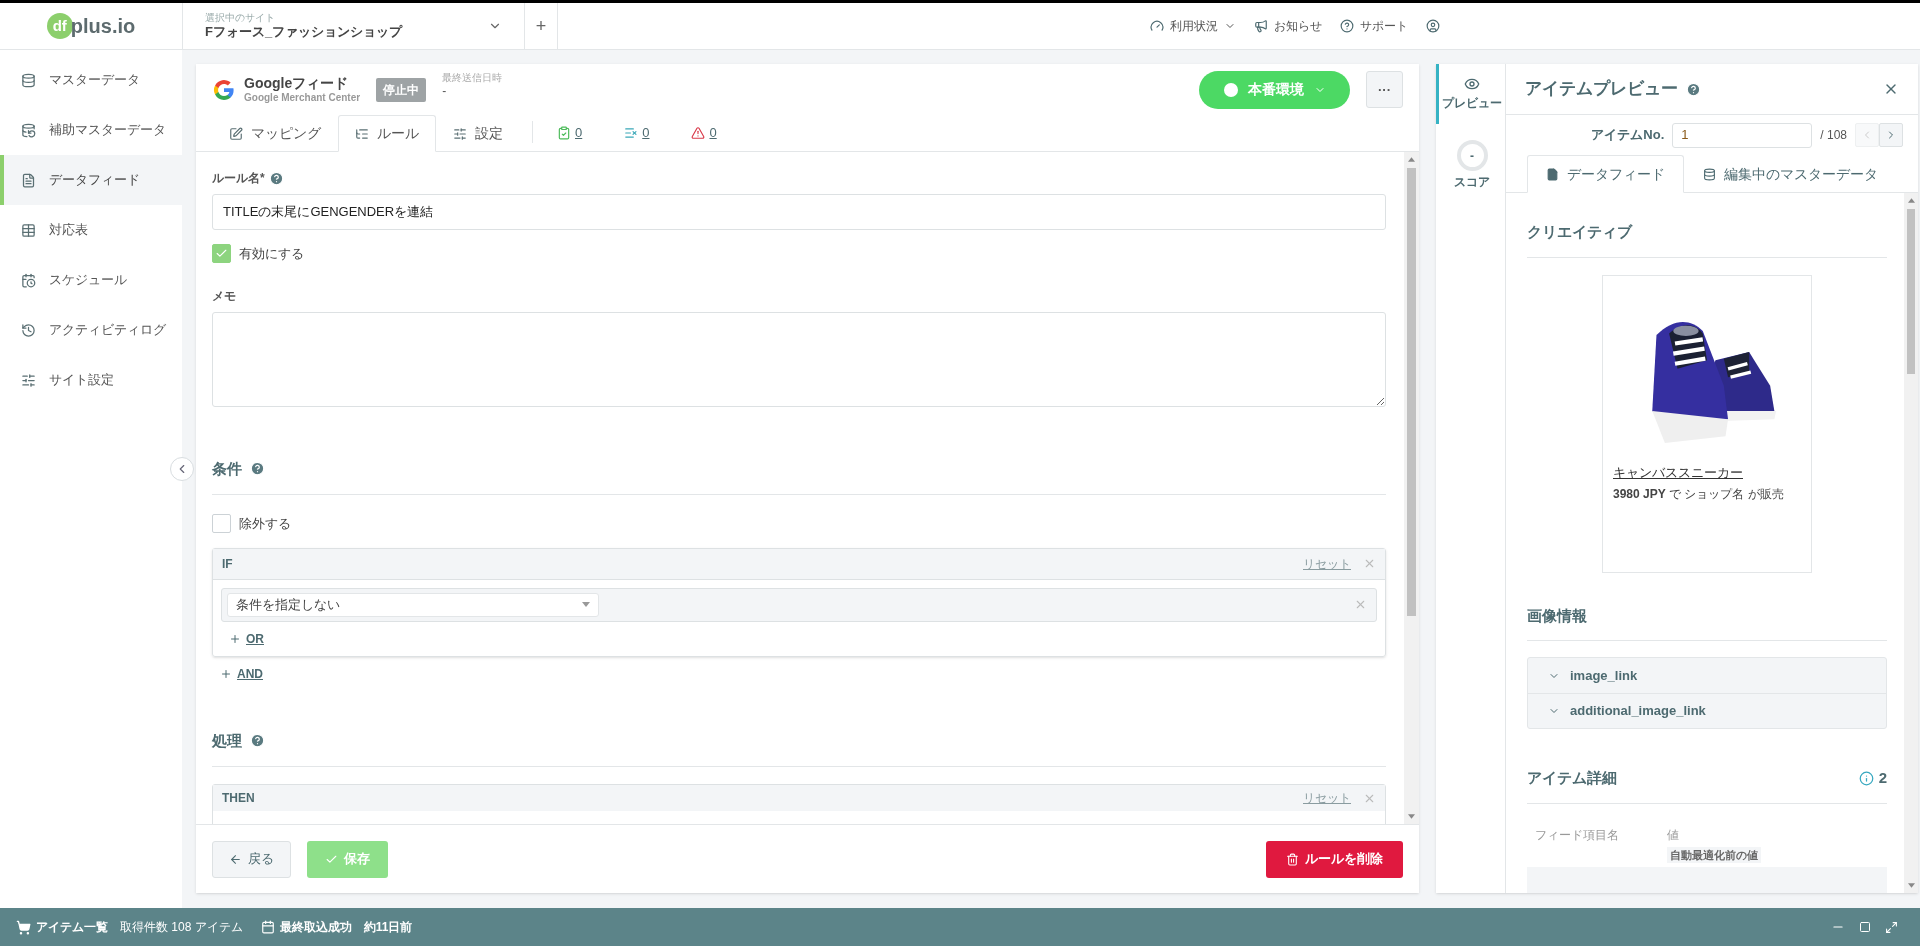 This screenshot has width=1920, height=946. What do you see at coordinates (91, 280) in the screenshot?
I see `sidebar-item: スケジュール` at bounding box center [91, 280].